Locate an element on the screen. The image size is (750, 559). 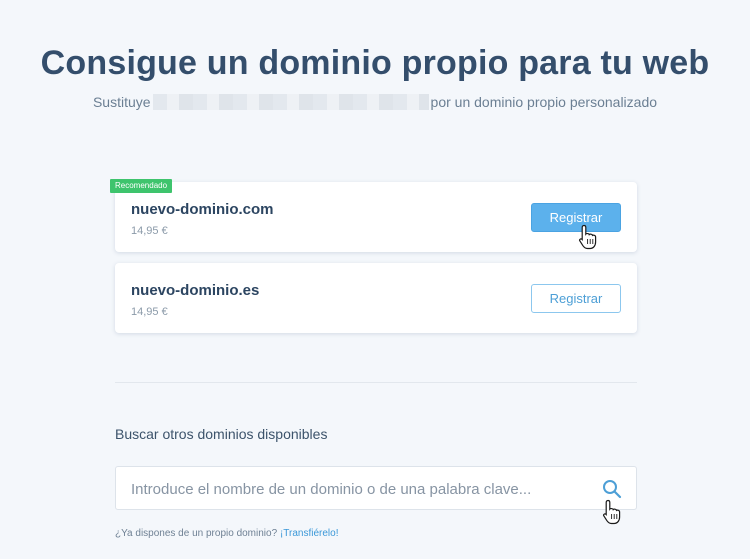
search-input is located at coordinates (361, 489).